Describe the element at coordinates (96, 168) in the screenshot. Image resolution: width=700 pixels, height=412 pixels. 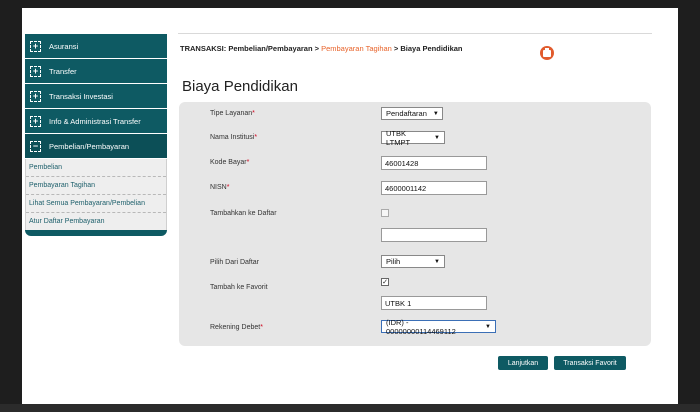
I see `submenu-item-pembelian: Pembelian` at that location.